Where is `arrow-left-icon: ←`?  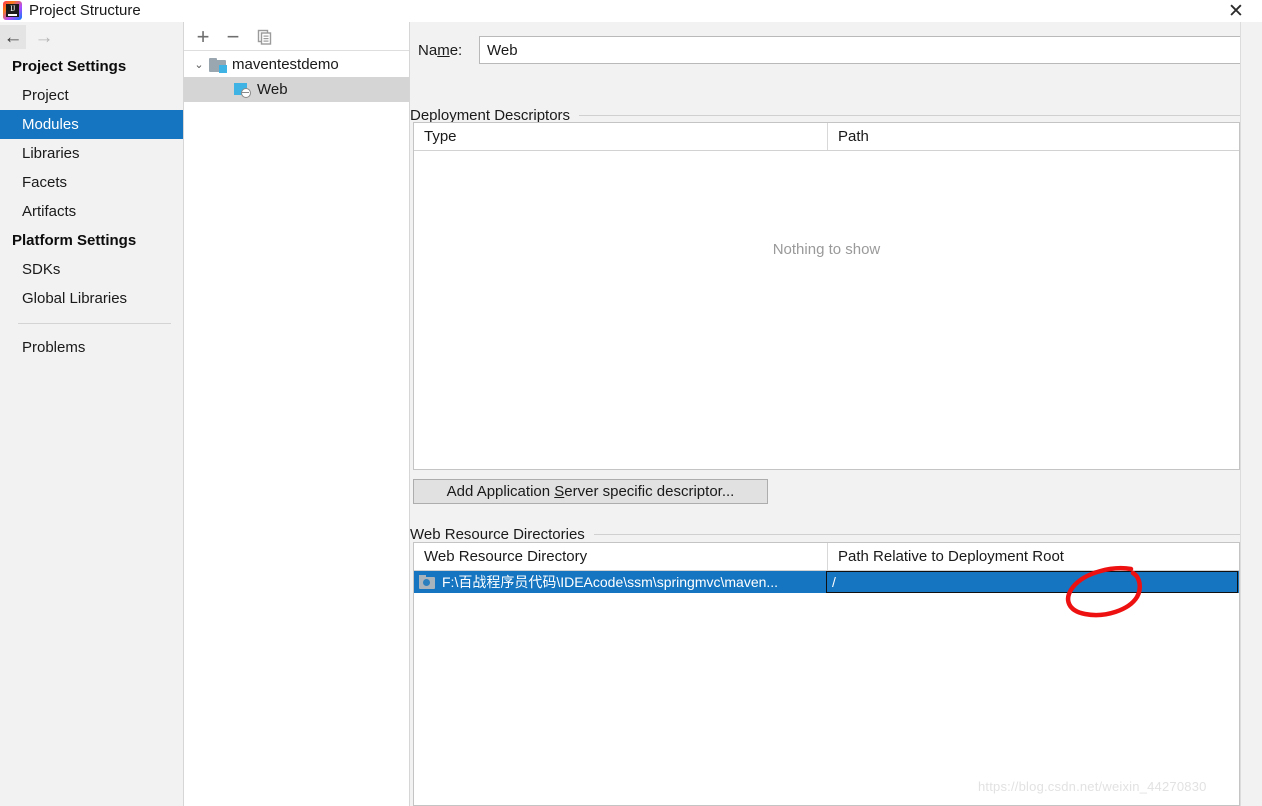
arrow-left-icon: ← is located at coordinates (13, 37).